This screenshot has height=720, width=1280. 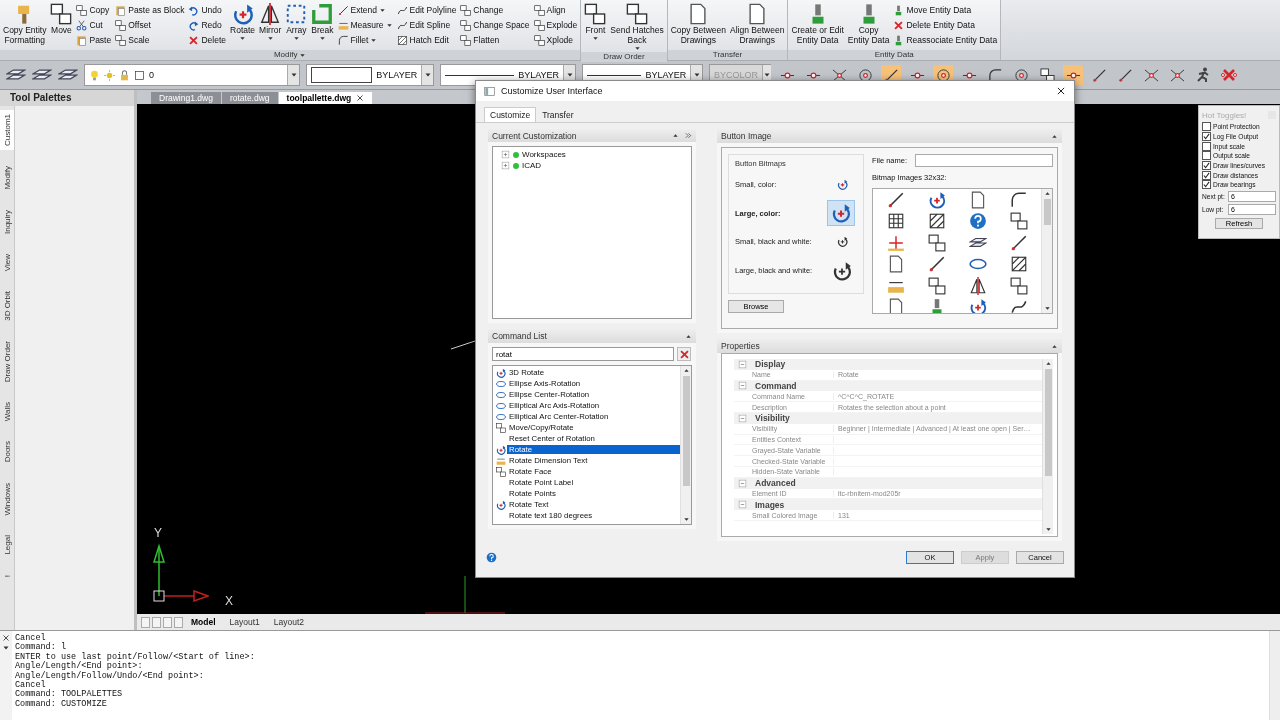 What do you see at coordinates (544, 155) in the screenshot?
I see `tree-item: Workspaces` at bounding box center [544, 155].